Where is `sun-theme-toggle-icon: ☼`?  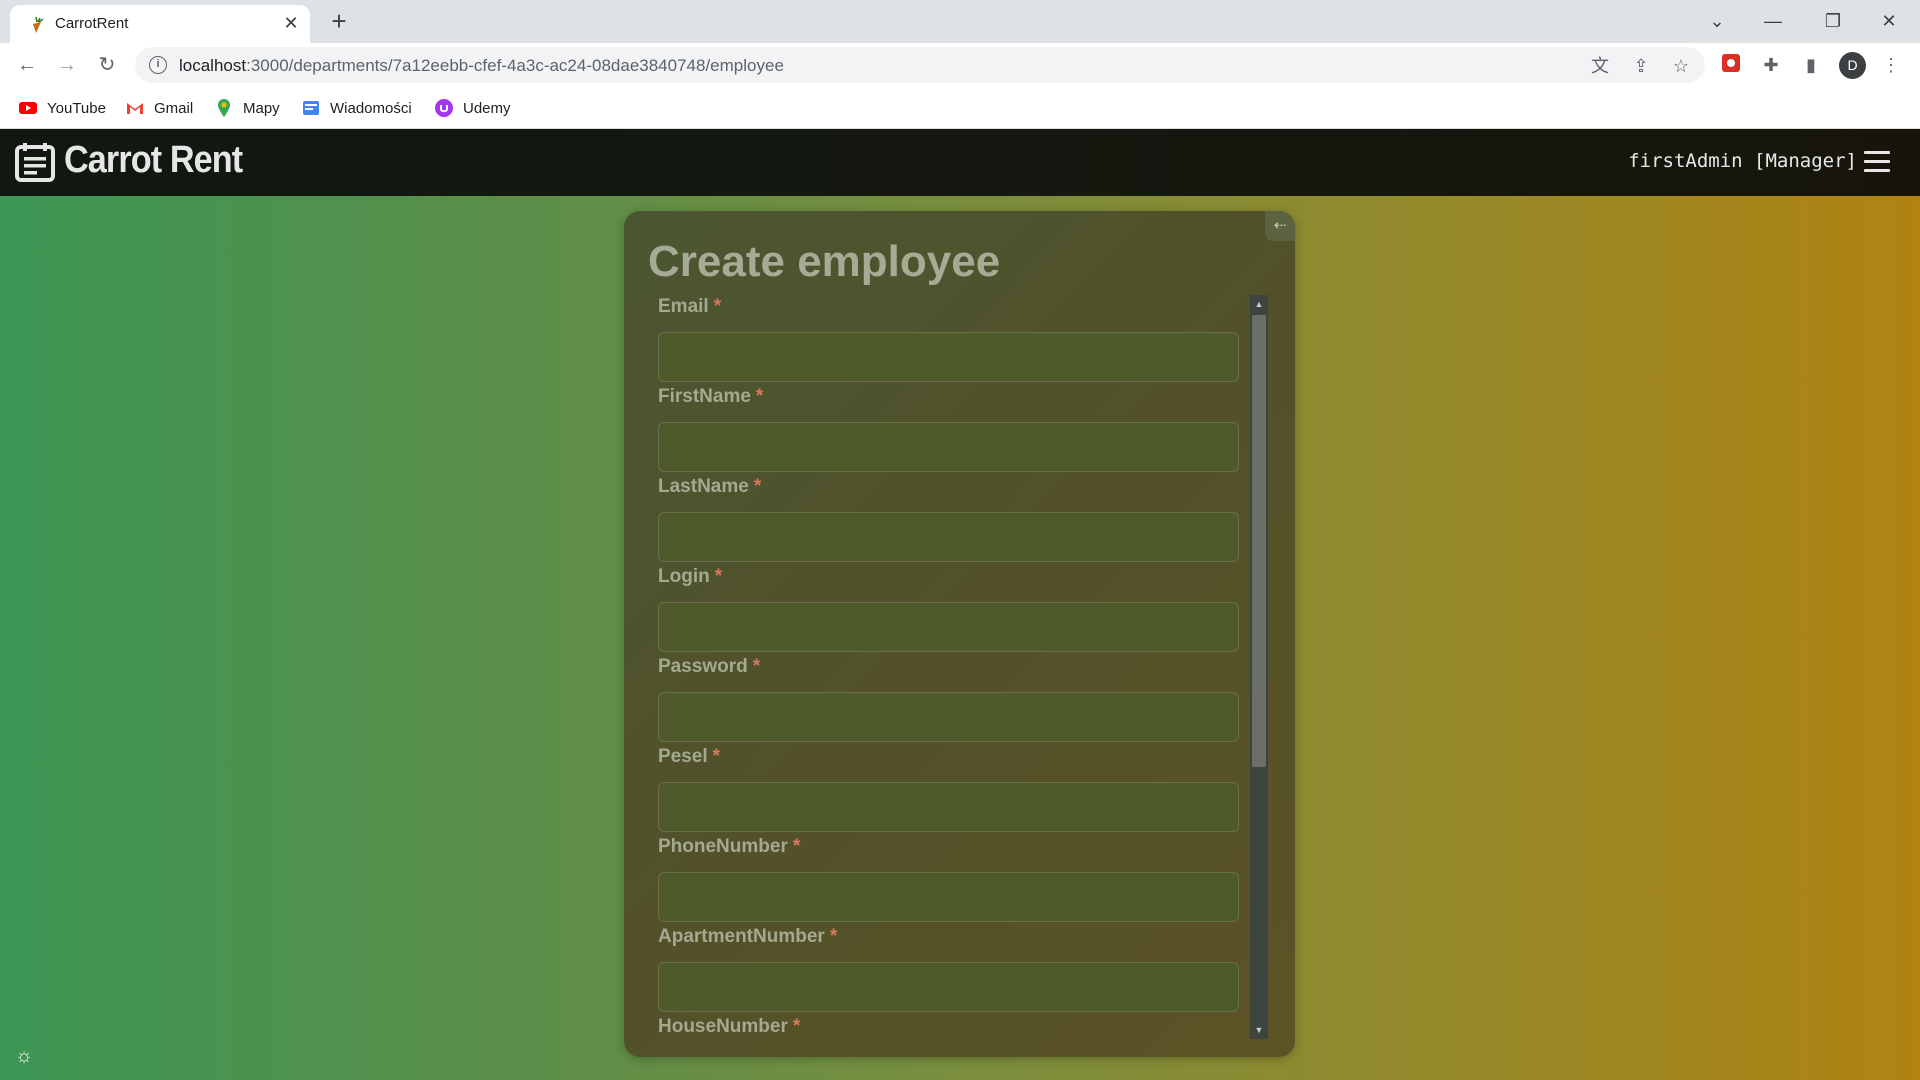
sun-theme-toggle-icon: ☼ is located at coordinates (24, 1056).